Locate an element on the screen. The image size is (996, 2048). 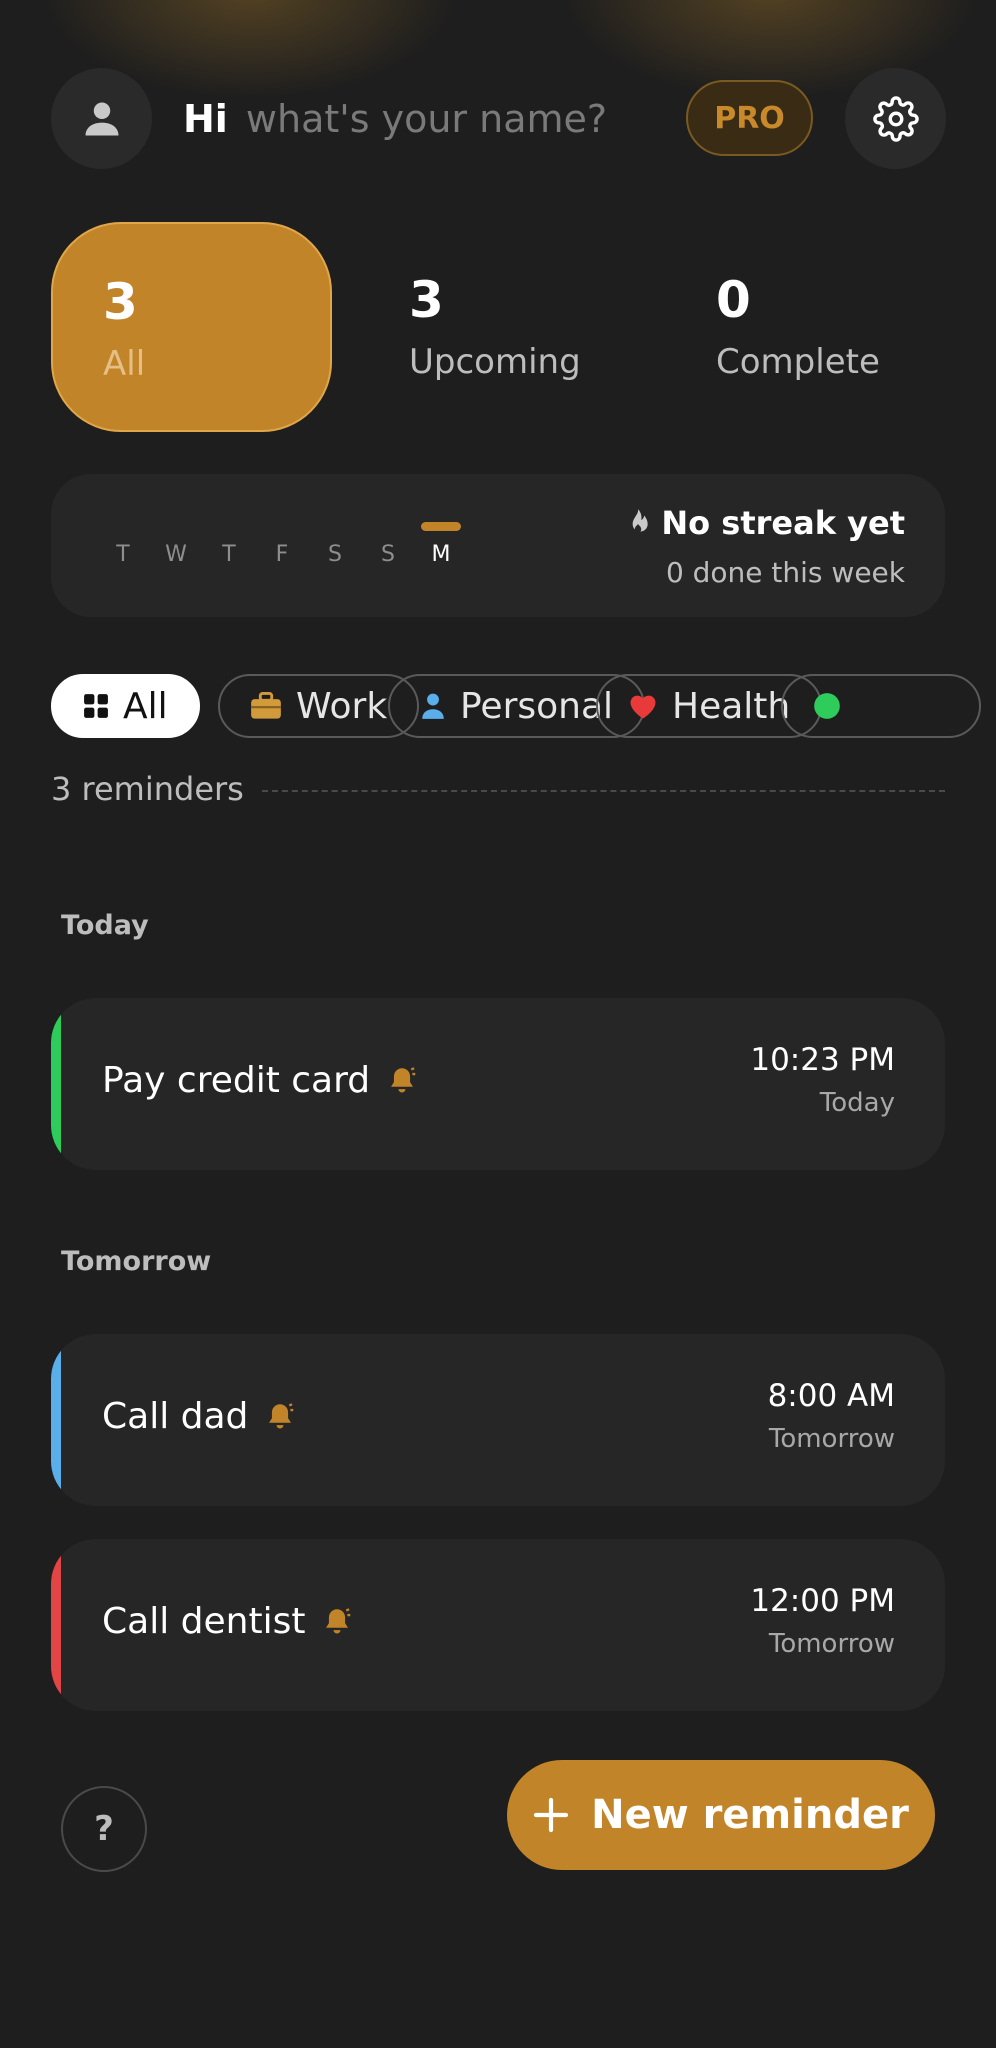
avatar is located at coordinates (101, 118).